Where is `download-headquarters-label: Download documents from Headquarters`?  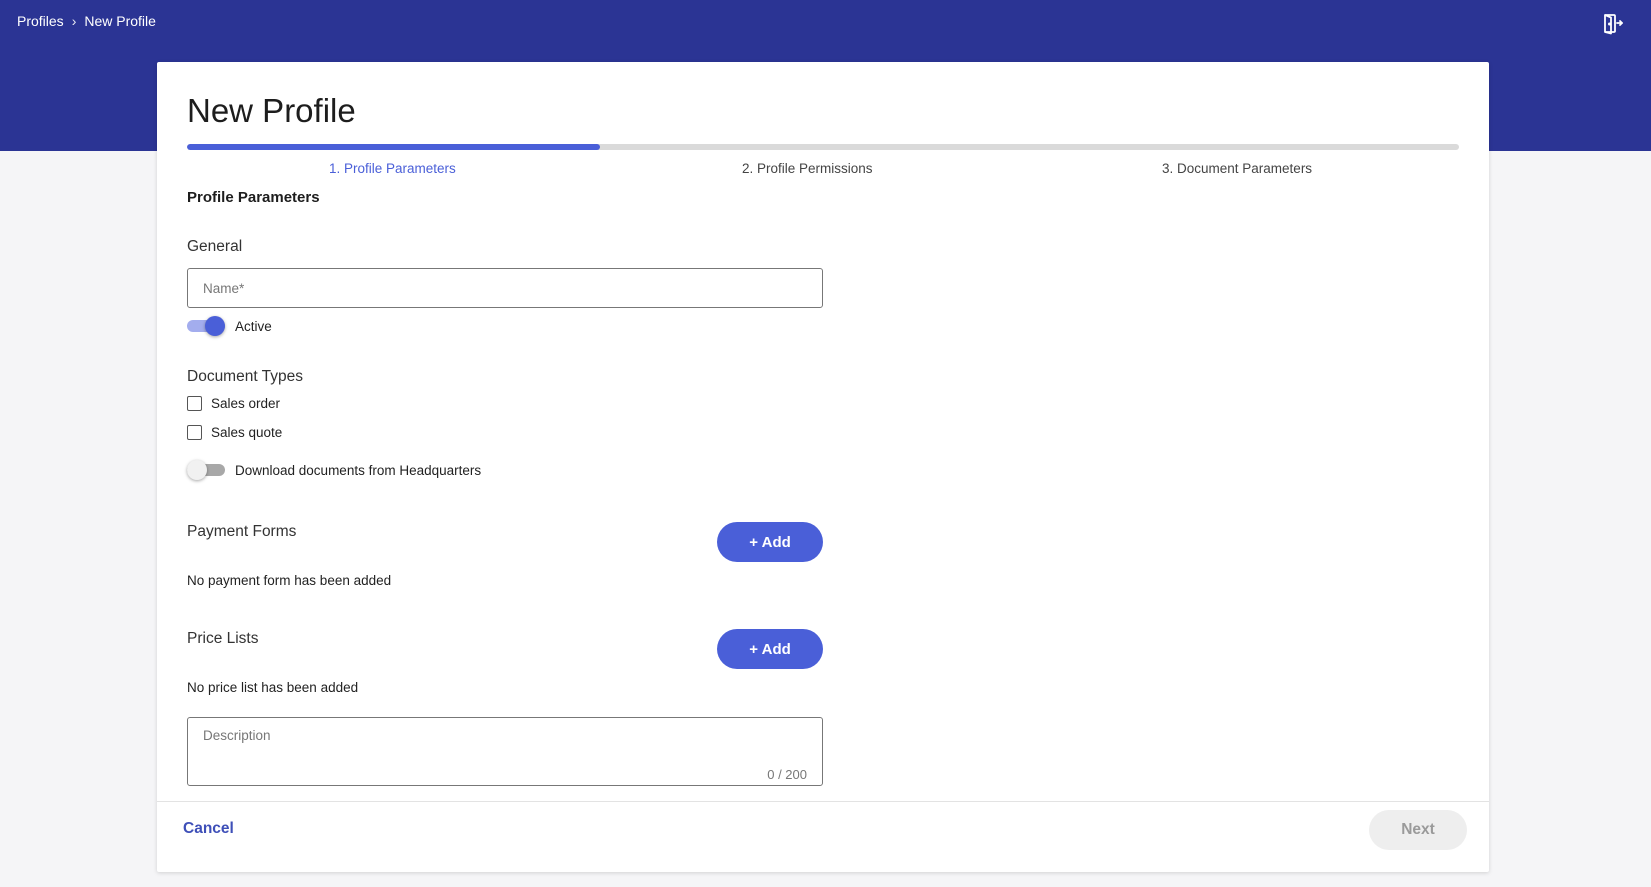 download-headquarters-label: Download documents from Headquarters is located at coordinates (358, 470).